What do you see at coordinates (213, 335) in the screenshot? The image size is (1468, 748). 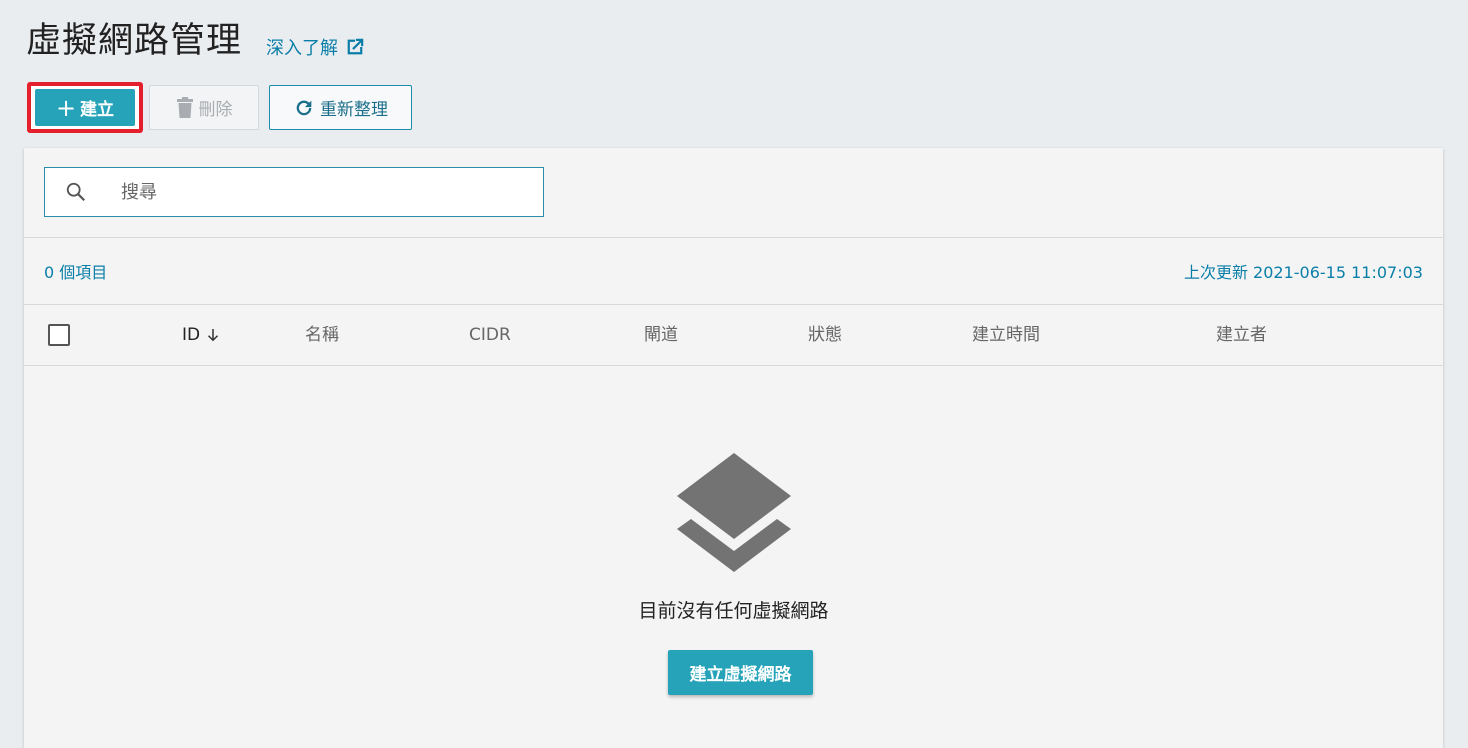 I see `arrow-down-icon` at bounding box center [213, 335].